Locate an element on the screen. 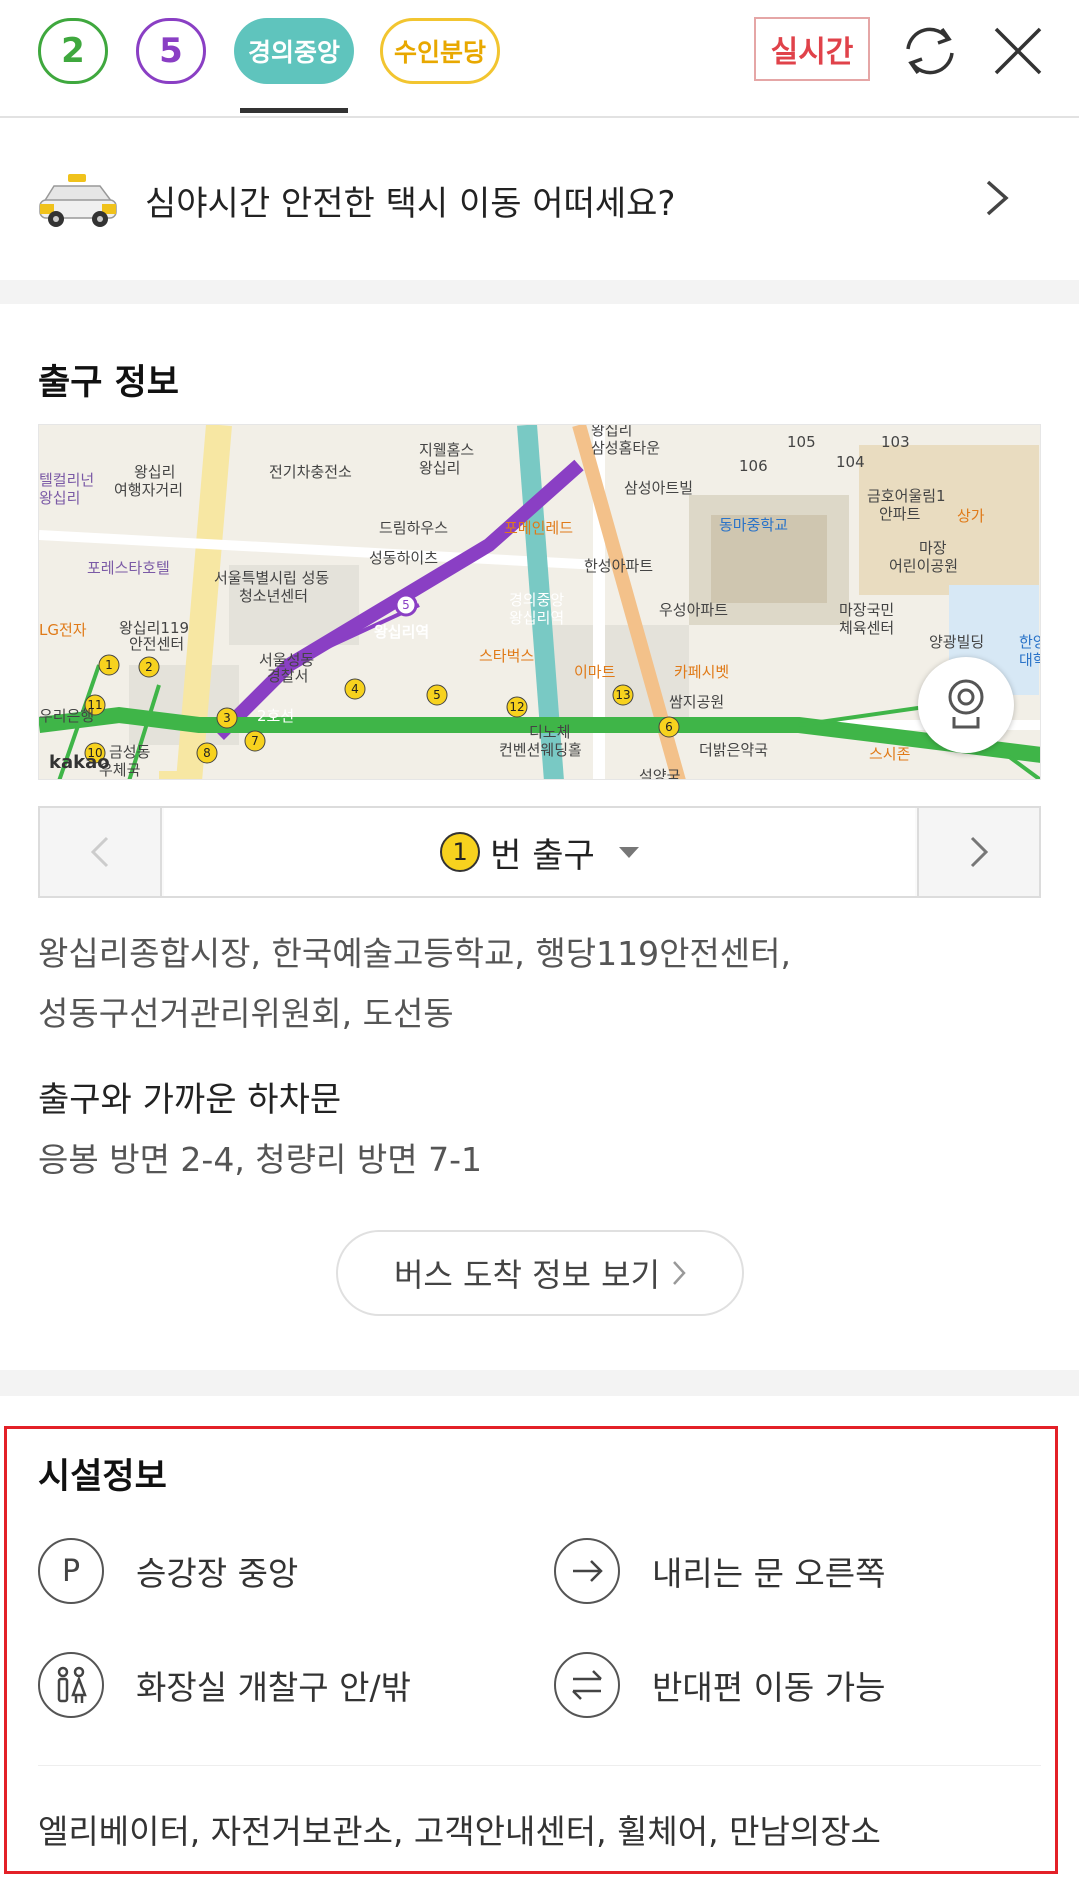 This screenshot has height=1882, width=1079. exit-dropdown: 1 번 출구 is located at coordinates (539, 852).